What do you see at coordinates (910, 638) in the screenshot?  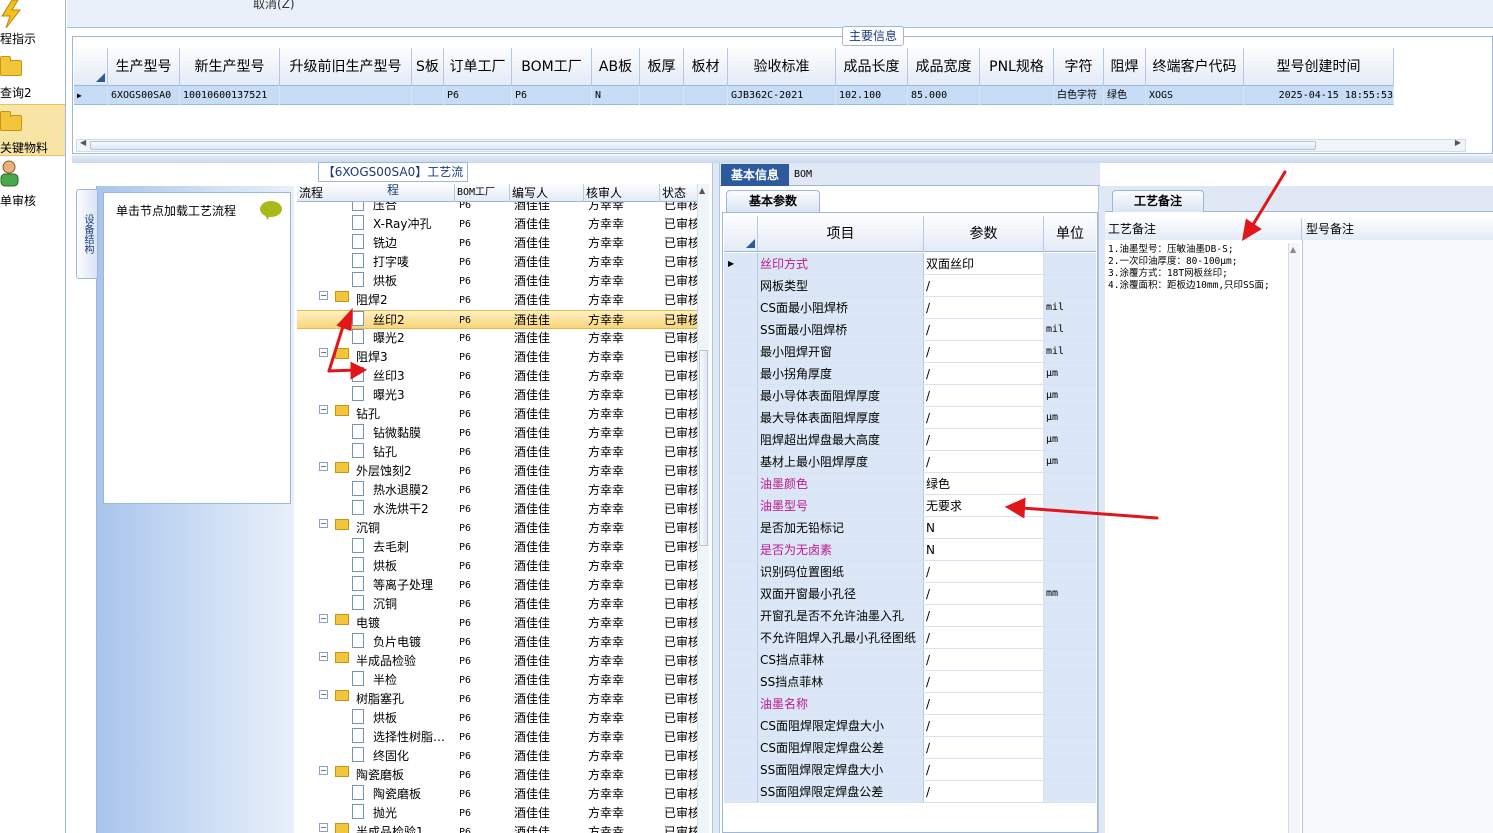 I see `param-row: 不允许阻焊入孔最小孔径图纸 /` at bounding box center [910, 638].